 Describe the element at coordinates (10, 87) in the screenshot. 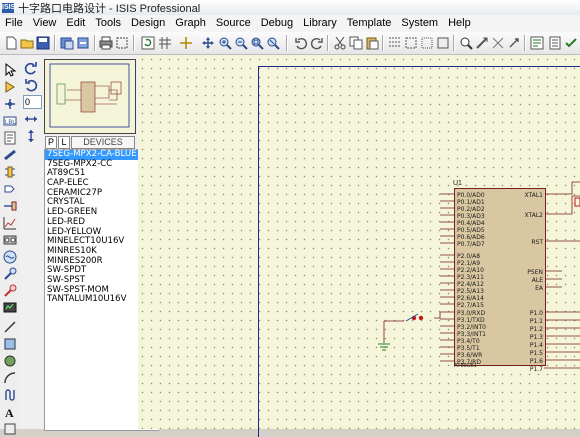

I see `component-mode-icon` at that location.